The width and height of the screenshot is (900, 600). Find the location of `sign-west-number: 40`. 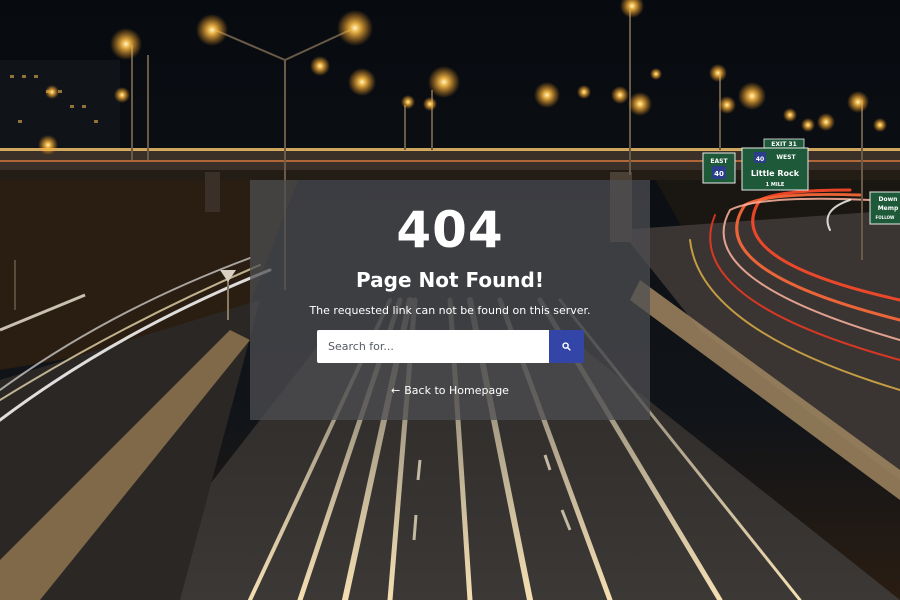

sign-west-number: 40 is located at coordinates (760, 159).